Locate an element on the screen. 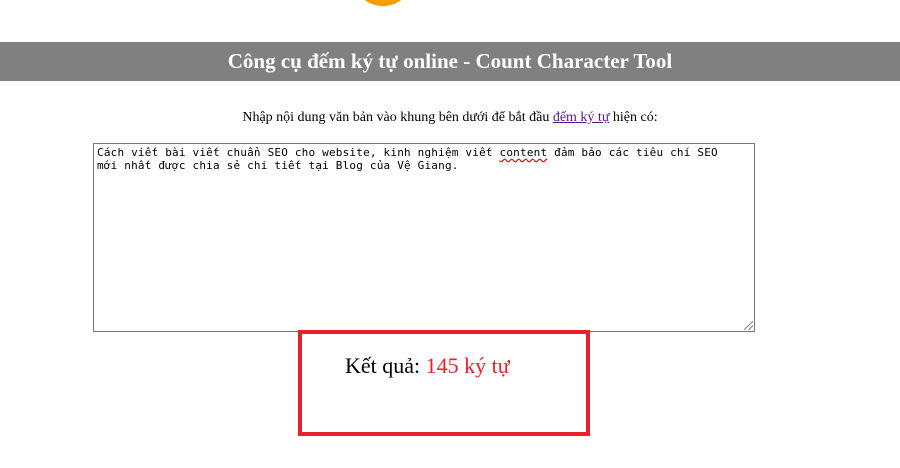  result-label: Kết quả: is located at coordinates (385, 365).